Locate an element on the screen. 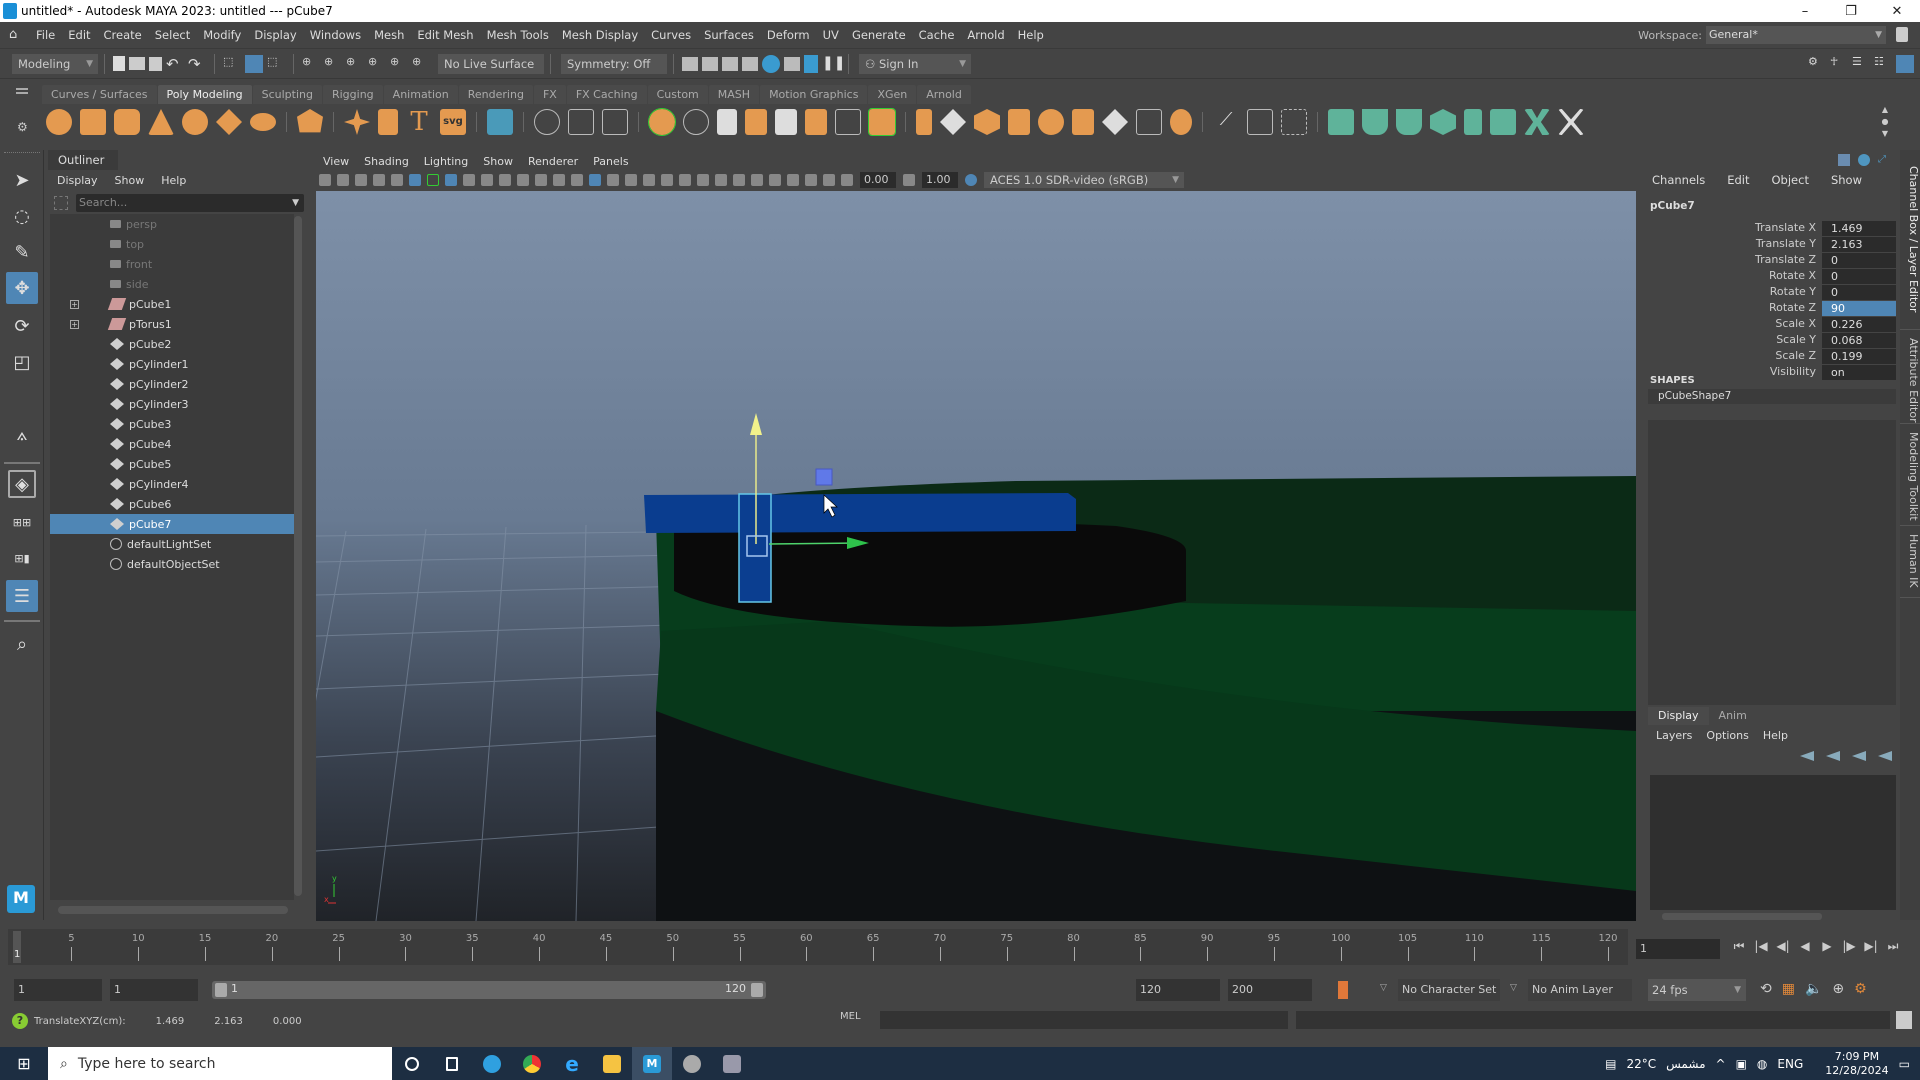 The width and height of the screenshot is (1920, 1080). channel-value-field: 0.226 is located at coordinates (1859, 324).